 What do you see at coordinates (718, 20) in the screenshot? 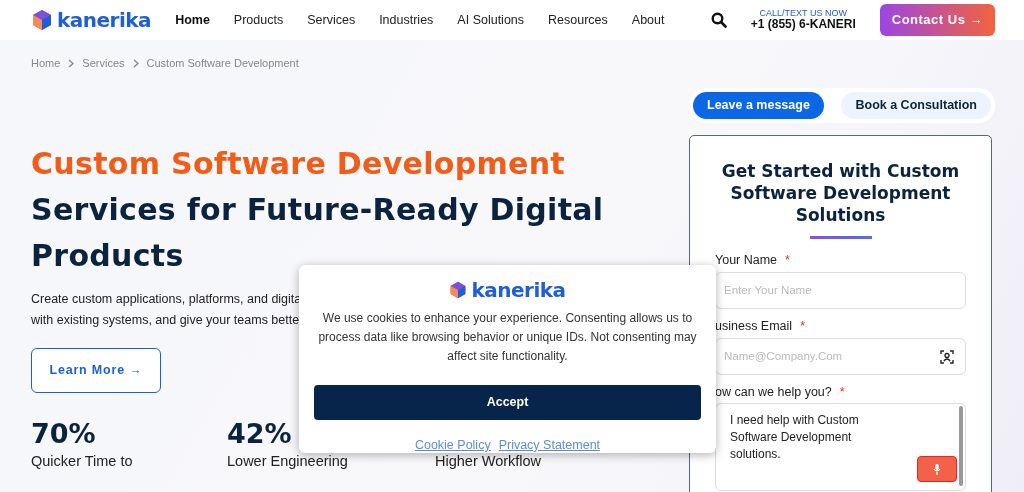
I see `search-icon` at bounding box center [718, 20].